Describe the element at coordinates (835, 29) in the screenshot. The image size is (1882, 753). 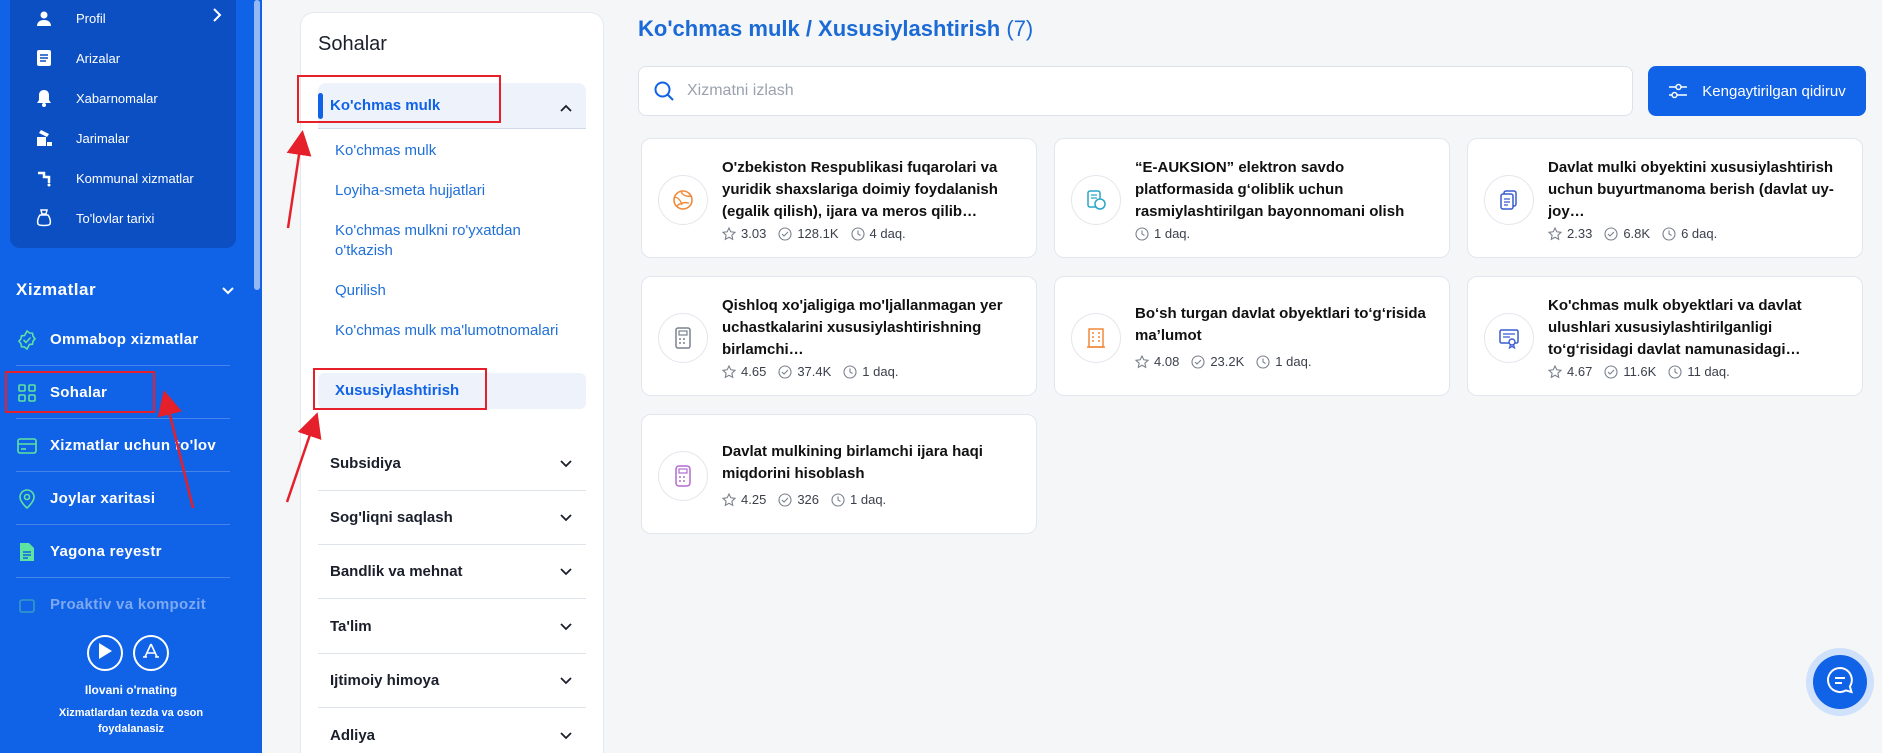
I see `page-title: Ko'chmas mulk / Xususiylashtirish (7)` at that location.